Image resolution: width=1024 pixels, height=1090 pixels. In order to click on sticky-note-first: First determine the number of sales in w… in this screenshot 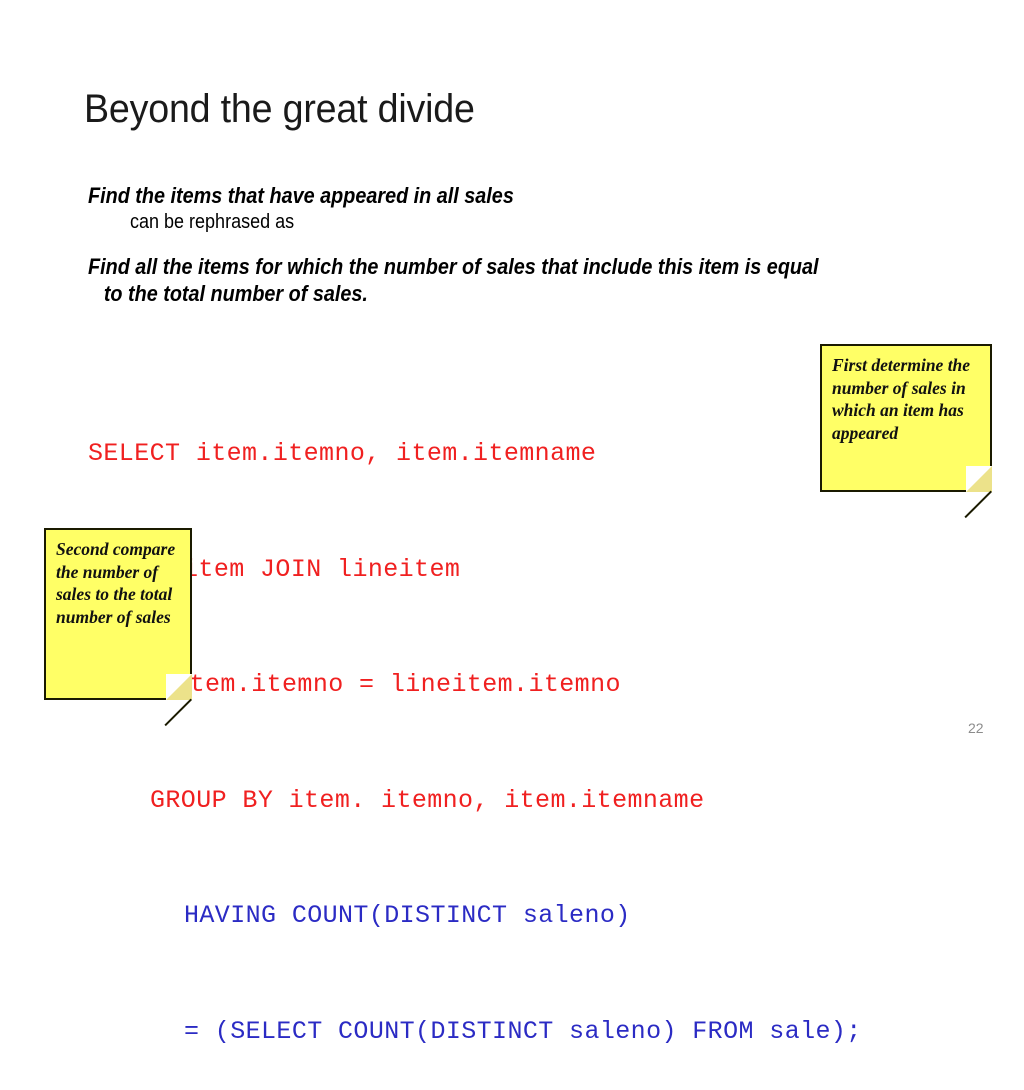, I will do `click(906, 431)`.